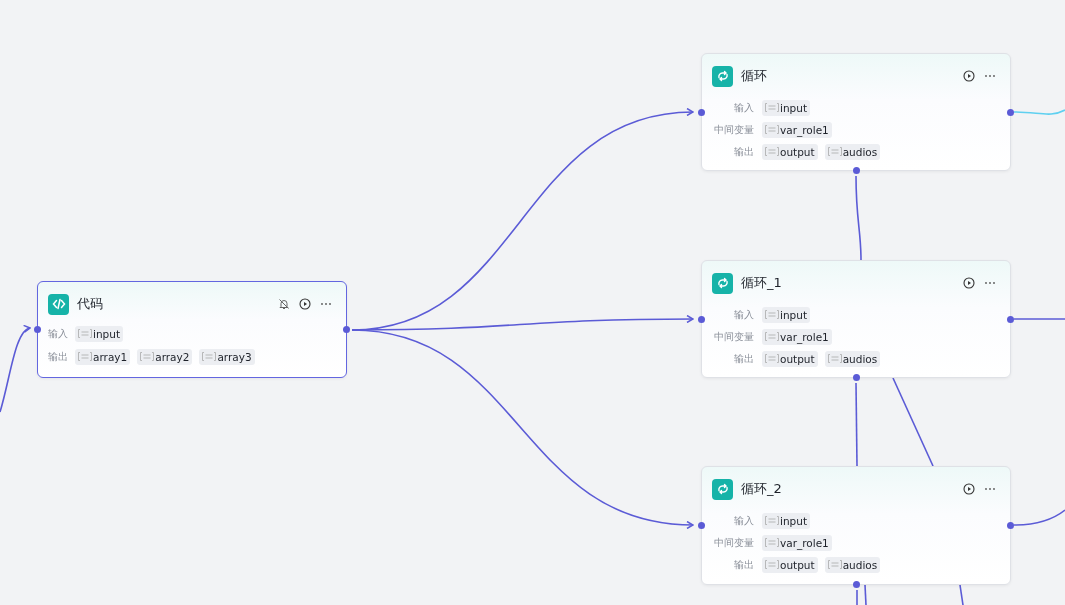  I want to click on workflow-node: 循环_1 输入 input 中间变量 var_role1 输出 output audios, so click(856, 319).